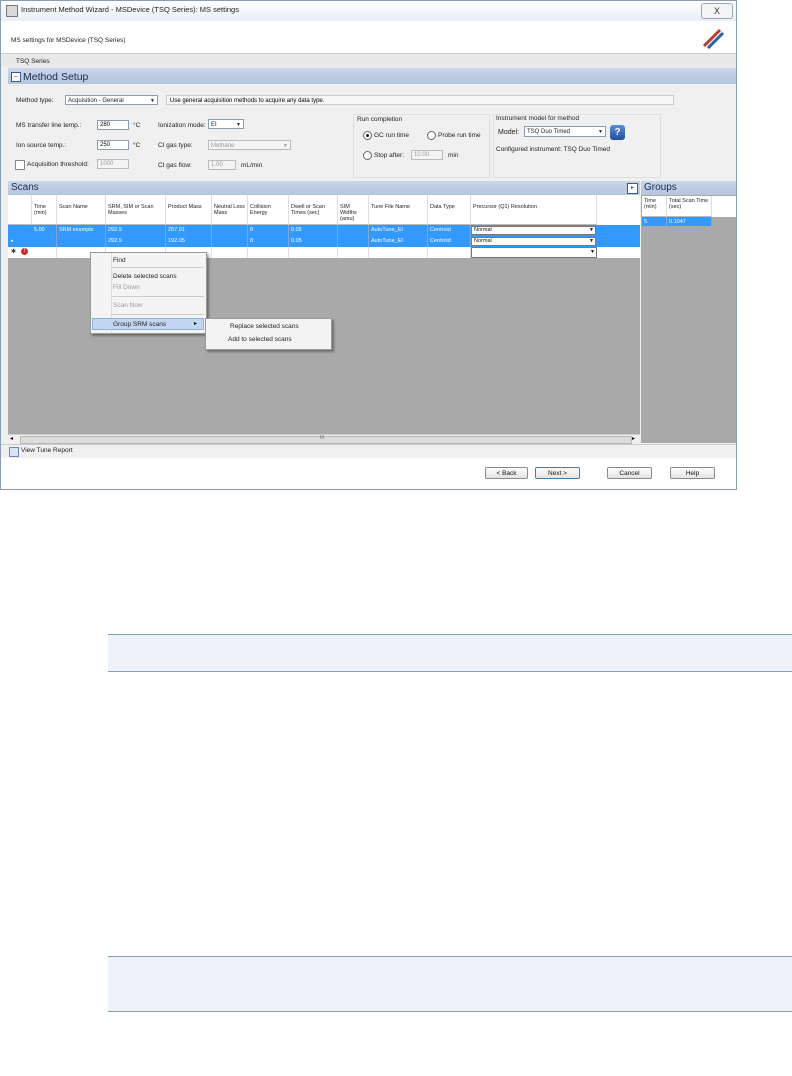 Image resolution: width=792 pixels, height=1076 pixels. What do you see at coordinates (633, 438) in the screenshot?
I see `scroll-right-icon: ▸` at bounding box center [633, 438].